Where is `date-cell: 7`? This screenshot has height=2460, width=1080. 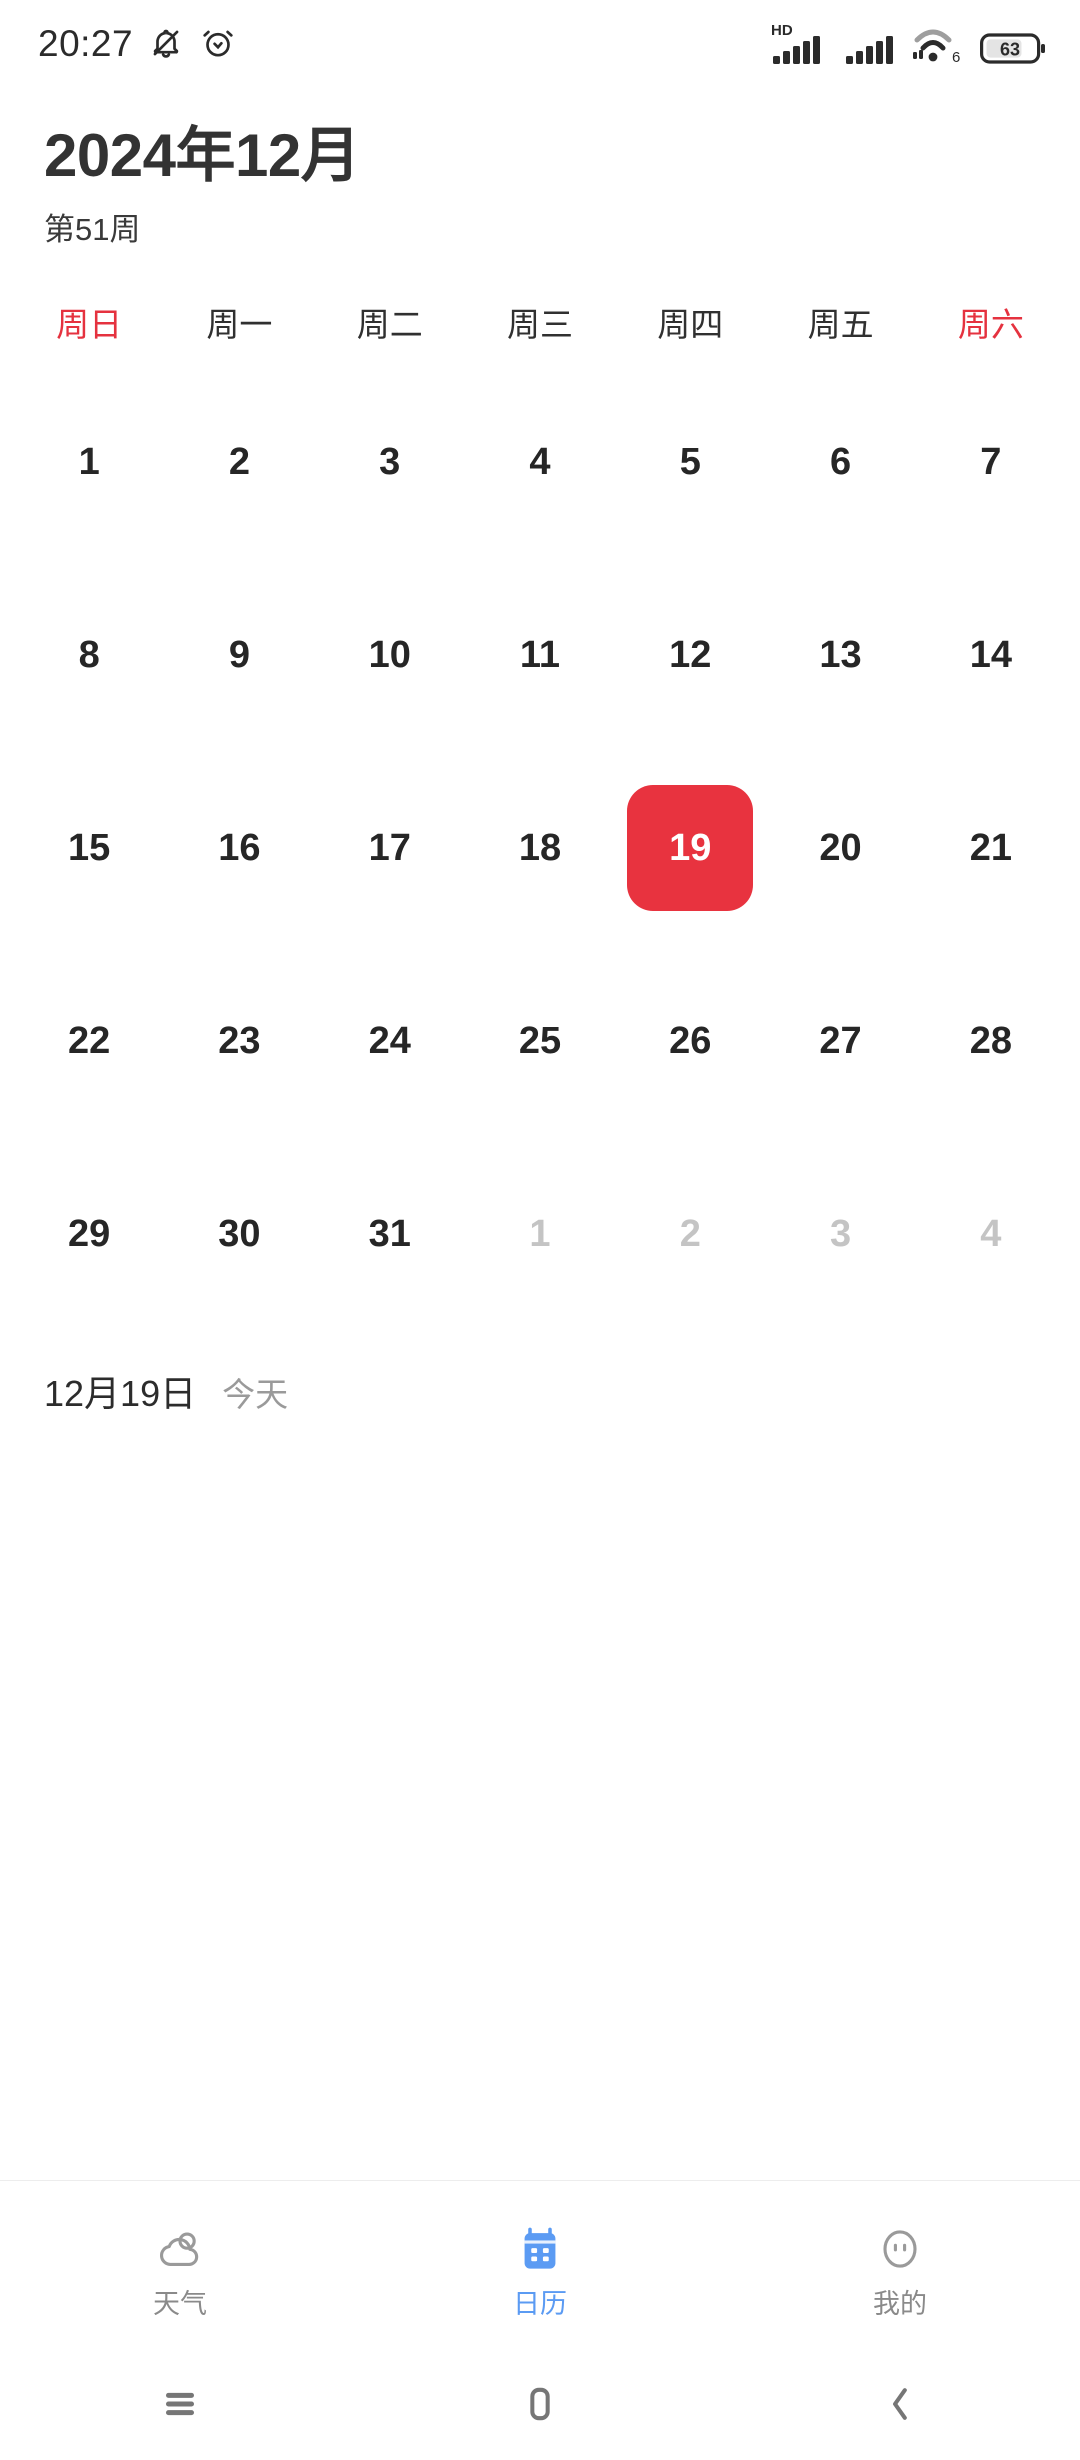
date-cell: 7 is located at coordinates (991, 461).